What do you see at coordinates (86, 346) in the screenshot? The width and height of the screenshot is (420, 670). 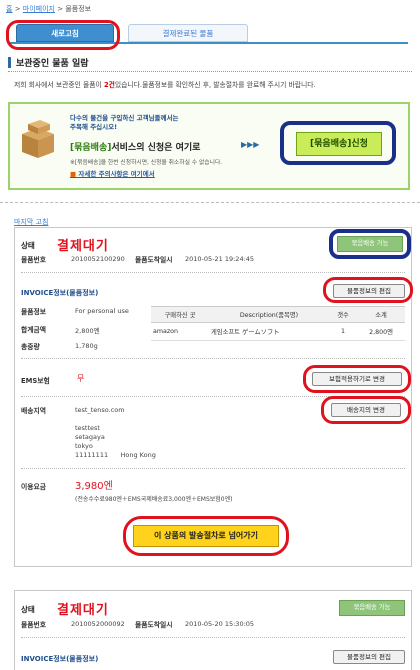 I see `total-weight-value: 1,780g` at bounding box center [86, 346].